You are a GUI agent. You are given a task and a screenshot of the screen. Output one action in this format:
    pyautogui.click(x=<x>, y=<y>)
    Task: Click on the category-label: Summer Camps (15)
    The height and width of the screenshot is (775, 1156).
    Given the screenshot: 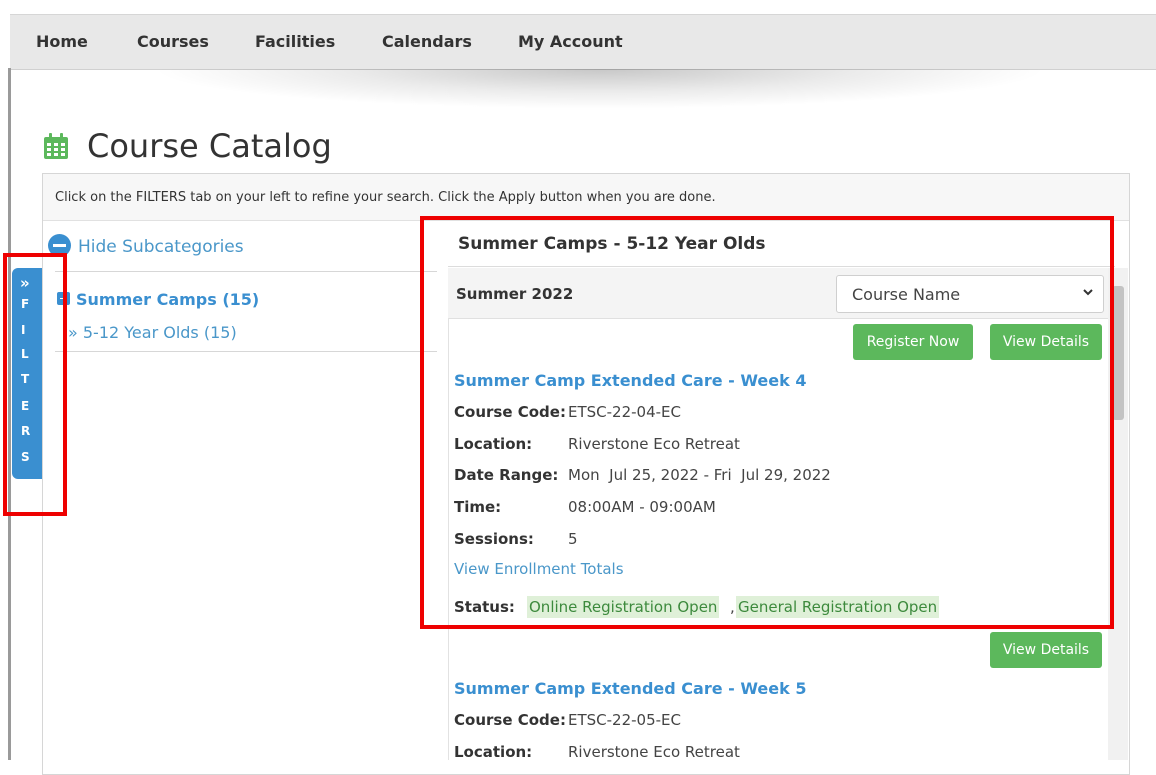 What is the action you would take?
    pyautogui.click(x=168, y=299)
    